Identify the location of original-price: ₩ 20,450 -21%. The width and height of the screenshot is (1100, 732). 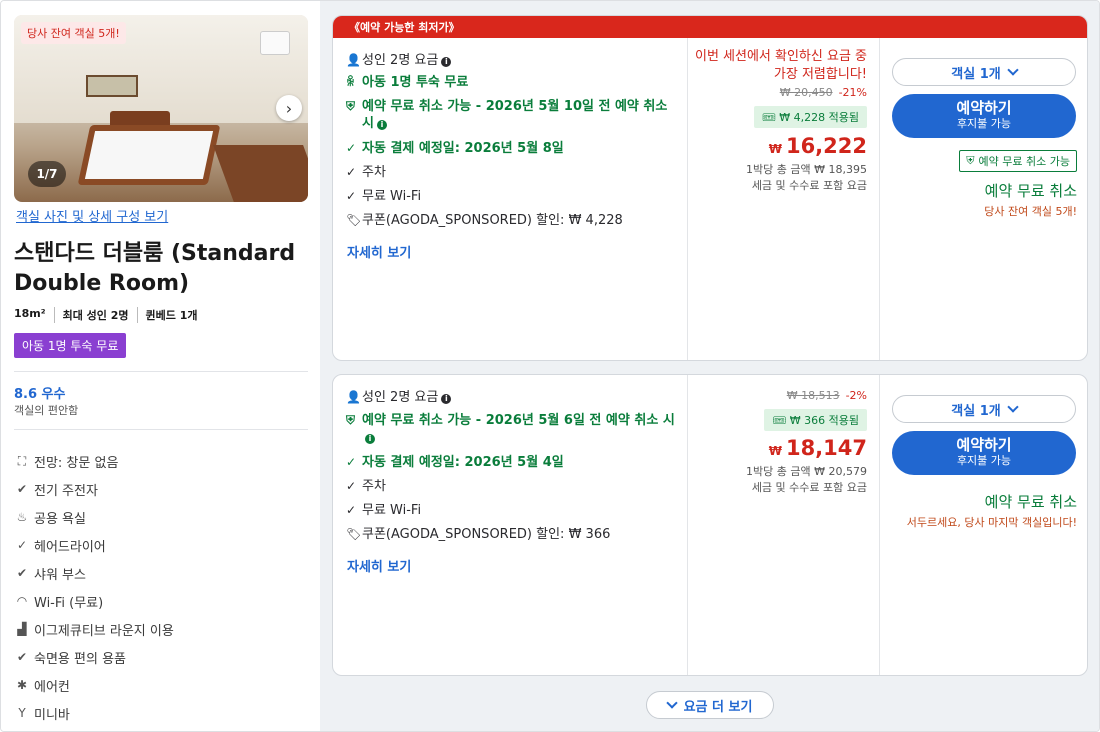
(823, 92).